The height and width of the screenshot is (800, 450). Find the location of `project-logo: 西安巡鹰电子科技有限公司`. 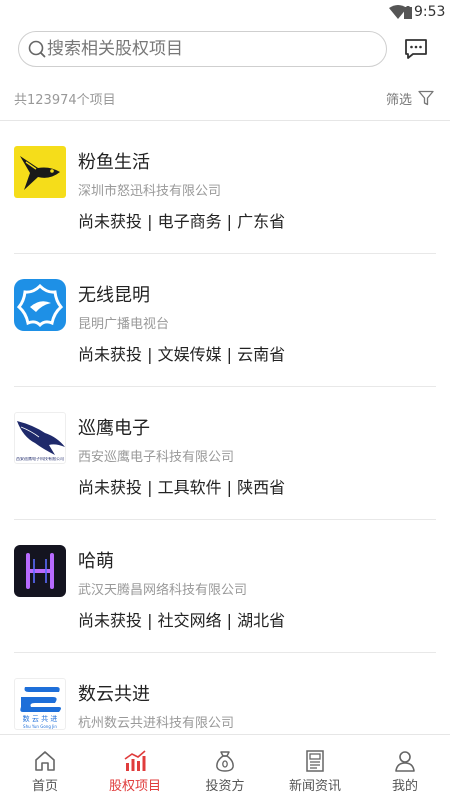

project-logo: 西安巡鹰电子科技有限公司 is located at coordinates (40, 438).